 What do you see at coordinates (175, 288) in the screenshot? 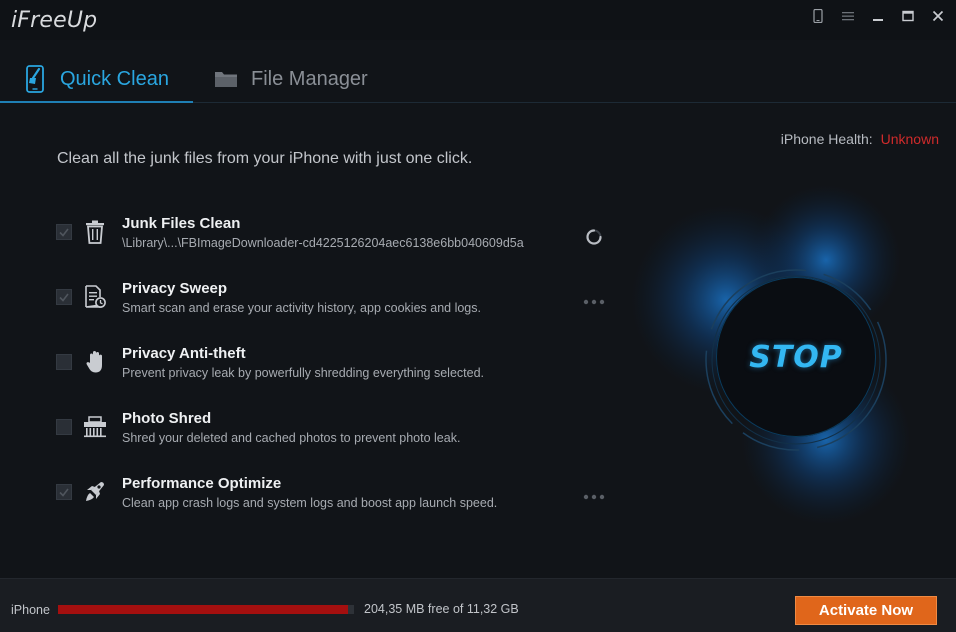
I see `item-title: Privacy Sweep` at bounding box center [175, 288].